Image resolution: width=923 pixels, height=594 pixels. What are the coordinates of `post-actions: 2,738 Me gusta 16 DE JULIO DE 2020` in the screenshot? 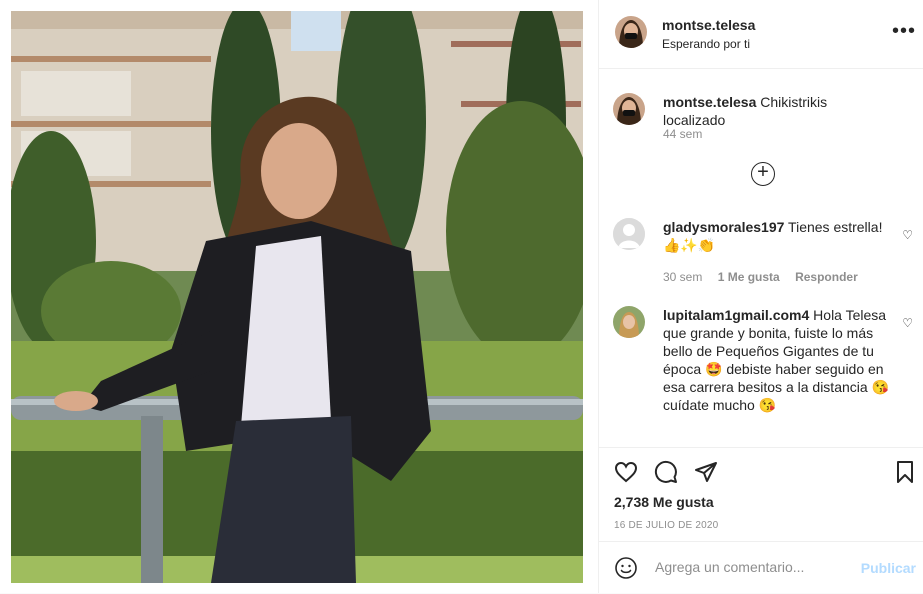 It's located at (761, 494).